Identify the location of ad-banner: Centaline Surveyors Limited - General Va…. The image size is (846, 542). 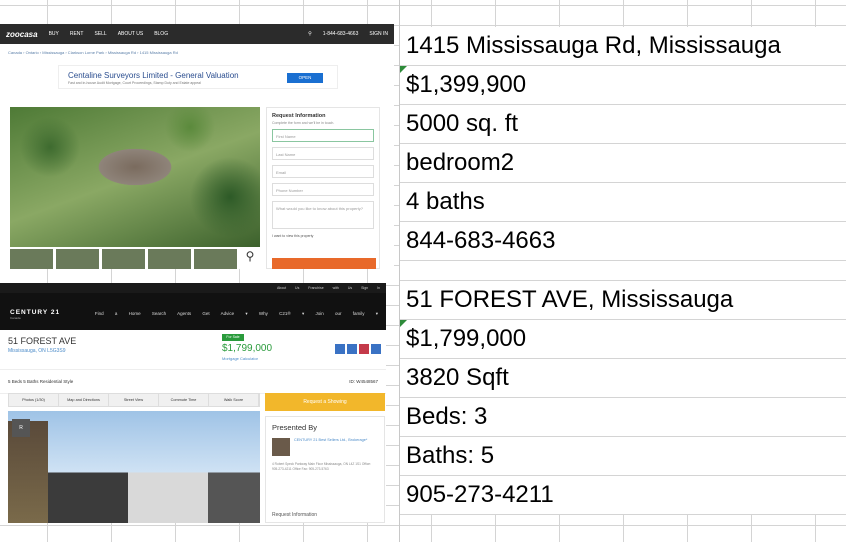
(198, 77).